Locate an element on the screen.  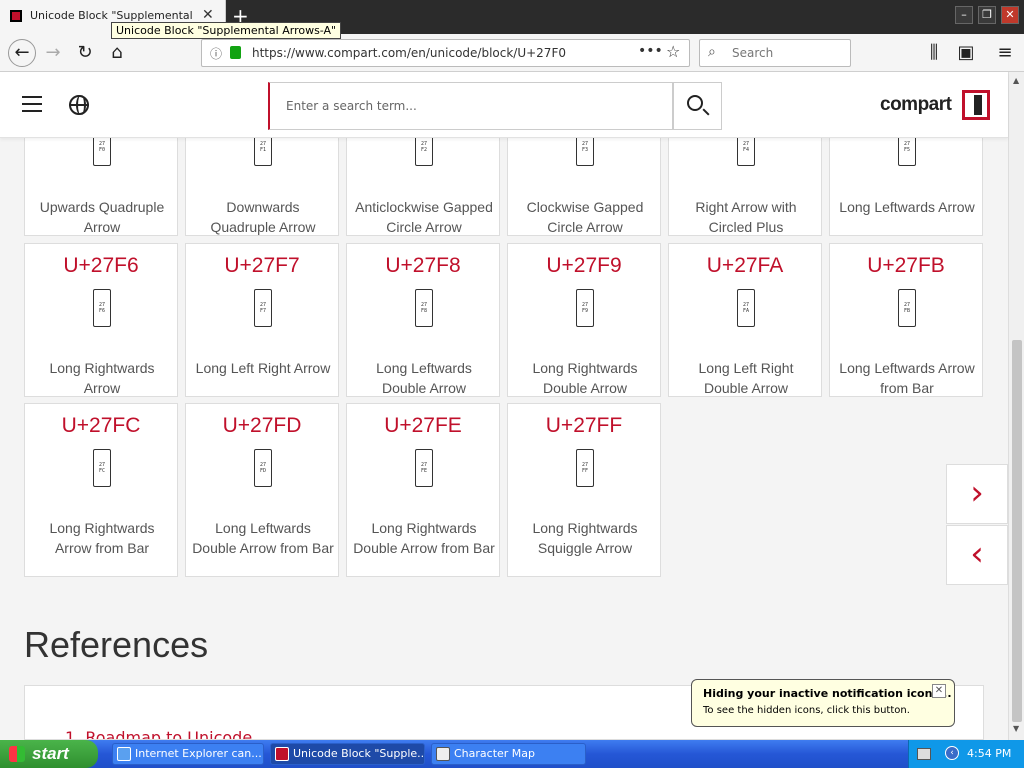
compart-logo-icon is located at coordinates (976, 105).